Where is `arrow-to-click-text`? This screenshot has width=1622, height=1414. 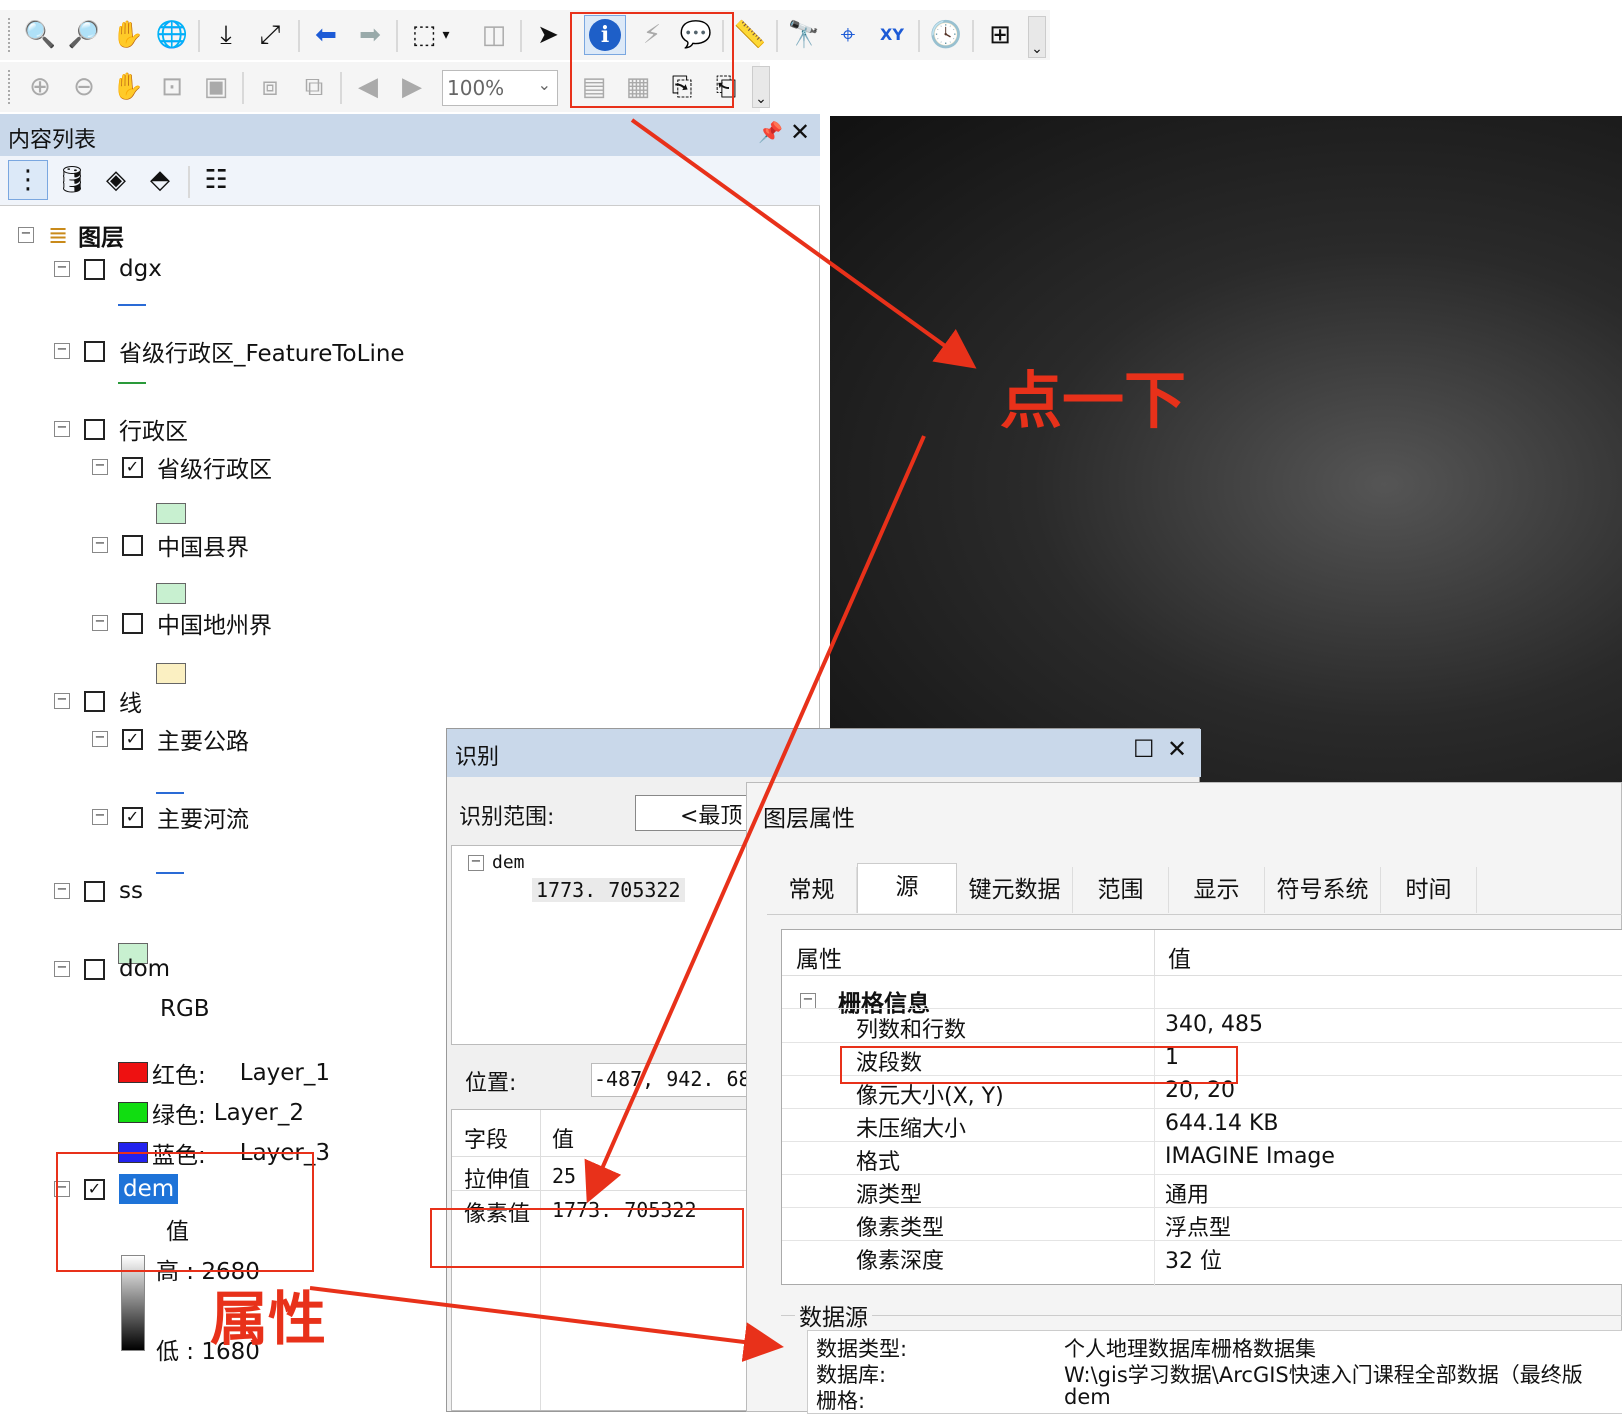
arrow-to-click-text is located at coordinates (803, 243).